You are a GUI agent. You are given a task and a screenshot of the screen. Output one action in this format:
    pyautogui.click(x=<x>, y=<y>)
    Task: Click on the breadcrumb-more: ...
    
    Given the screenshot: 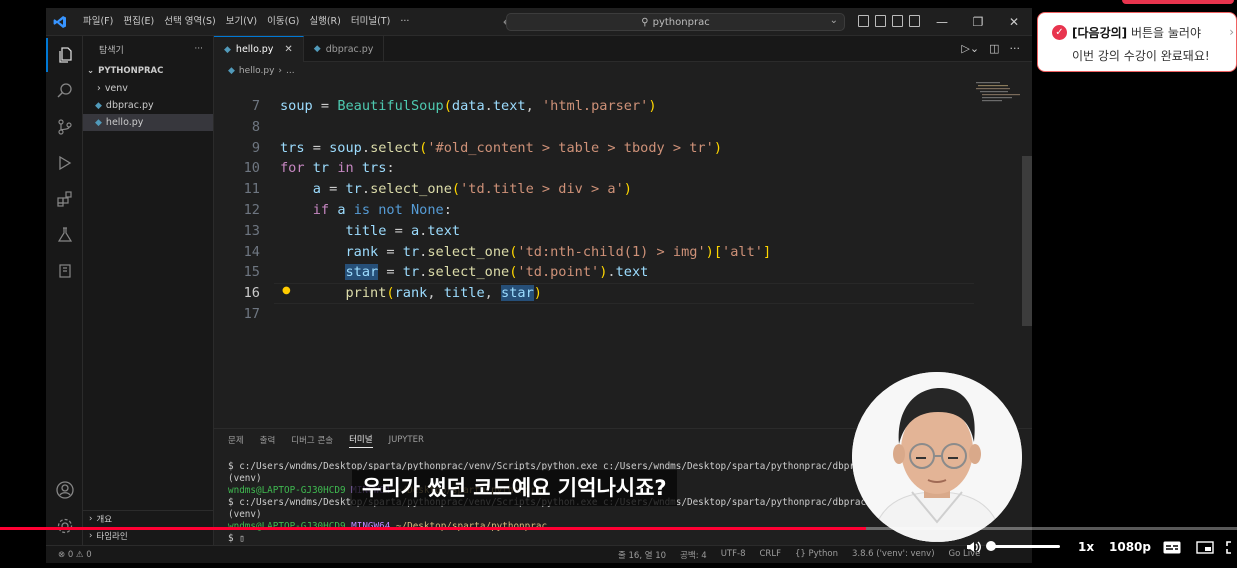 What is the action you would take?
    pyautogui.click(x=290, y=71)
    